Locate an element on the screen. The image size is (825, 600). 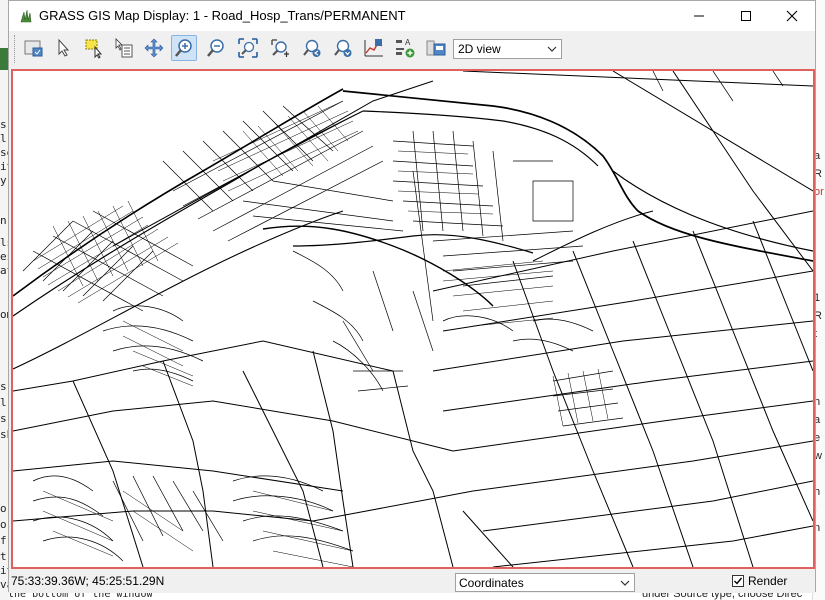
toolbar-grip is located at coordinates (16, 49).